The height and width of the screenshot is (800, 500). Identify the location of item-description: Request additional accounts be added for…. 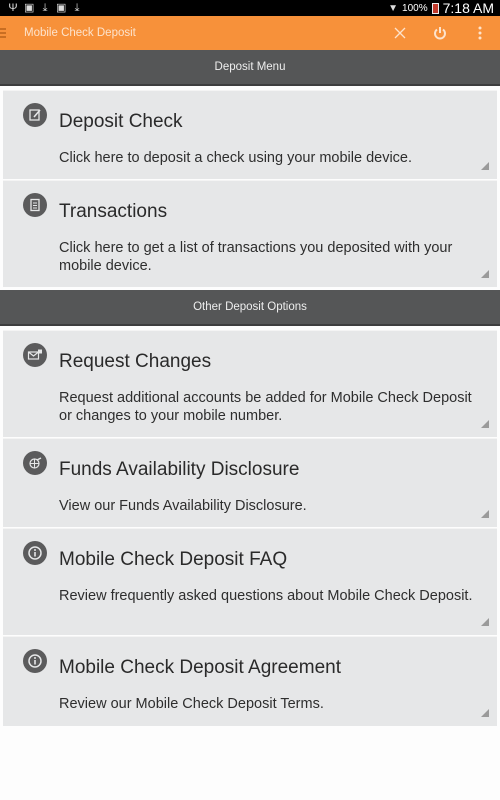
(265, 407).